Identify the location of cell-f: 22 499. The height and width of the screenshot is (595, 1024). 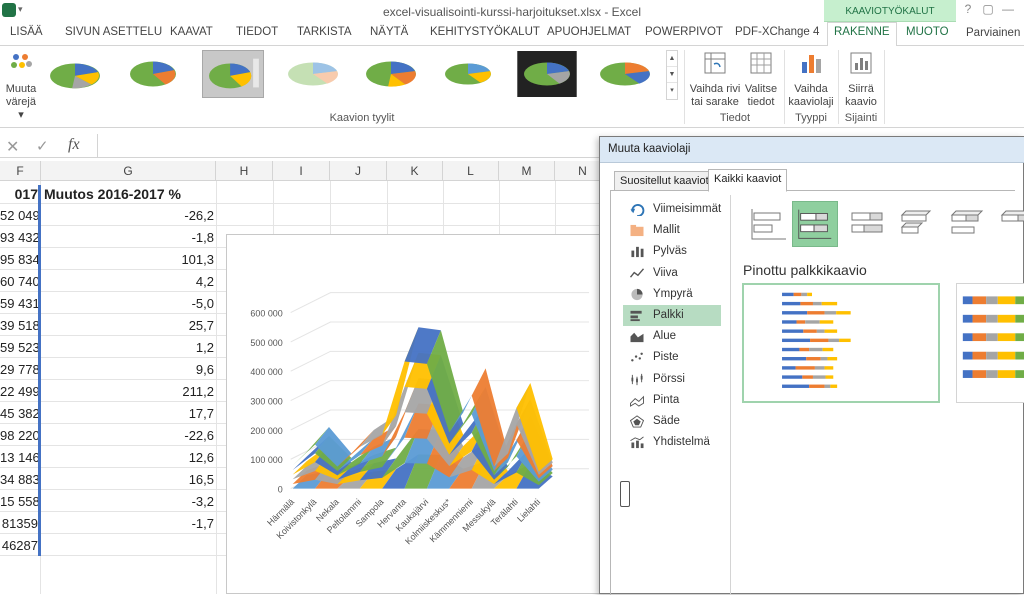
(20, 392).